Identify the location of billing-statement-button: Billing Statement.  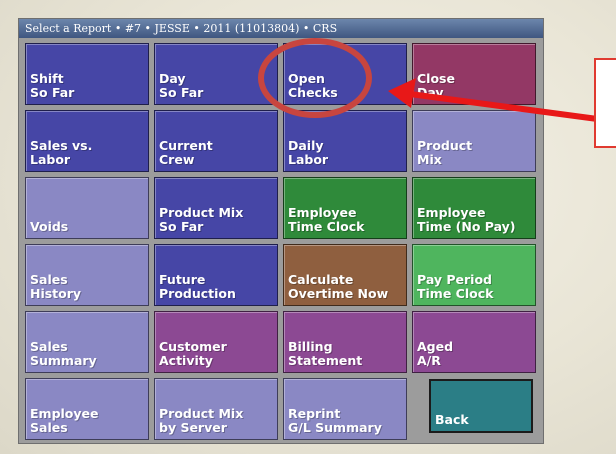
(345, 342).